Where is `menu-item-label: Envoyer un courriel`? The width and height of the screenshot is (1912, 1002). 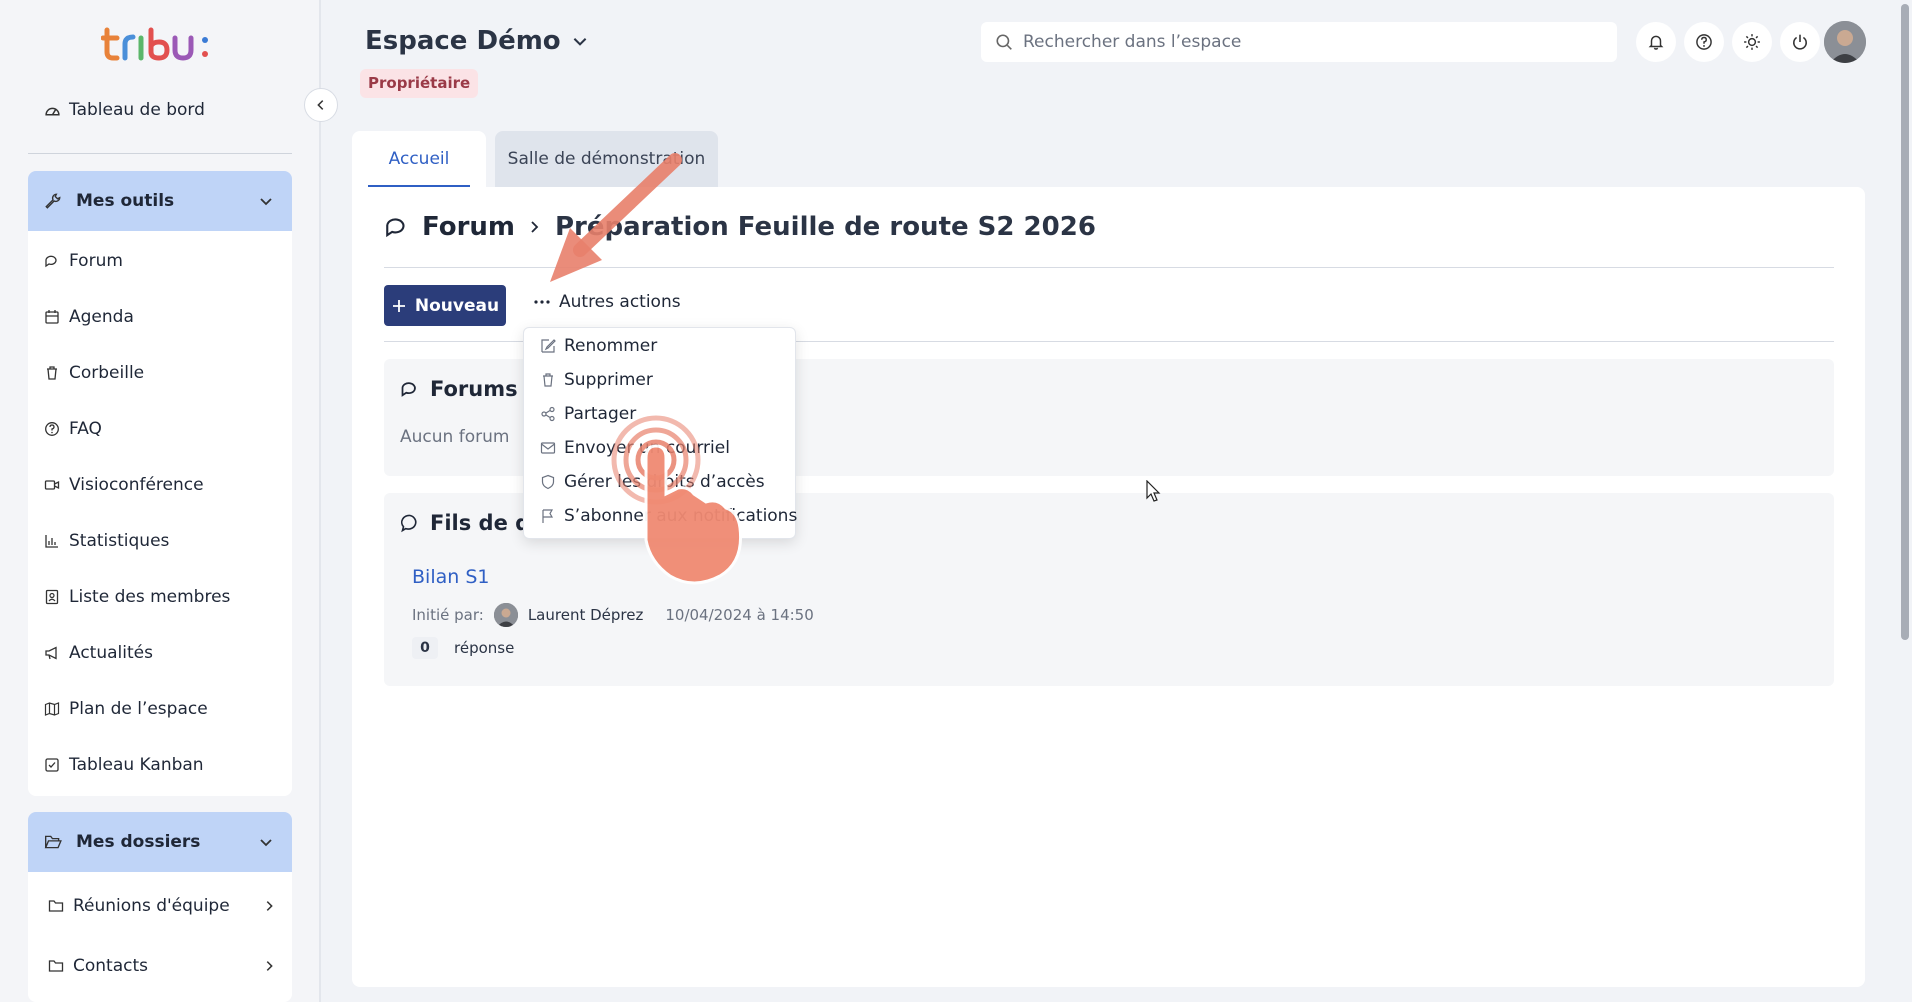
menu-item-label: Envoyer un courriel is located at coordinates (647, 448).